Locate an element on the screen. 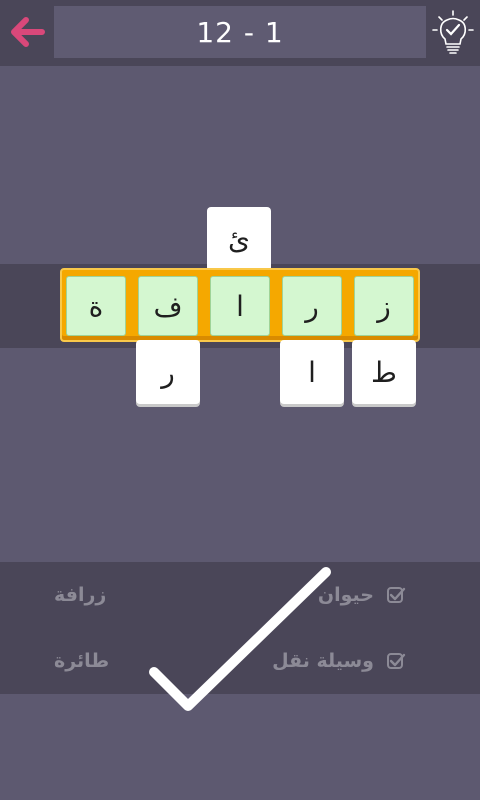 The width and height of the screenshot is (480, 800). lightbulb-check-icon is located at coordinates (453, 32).